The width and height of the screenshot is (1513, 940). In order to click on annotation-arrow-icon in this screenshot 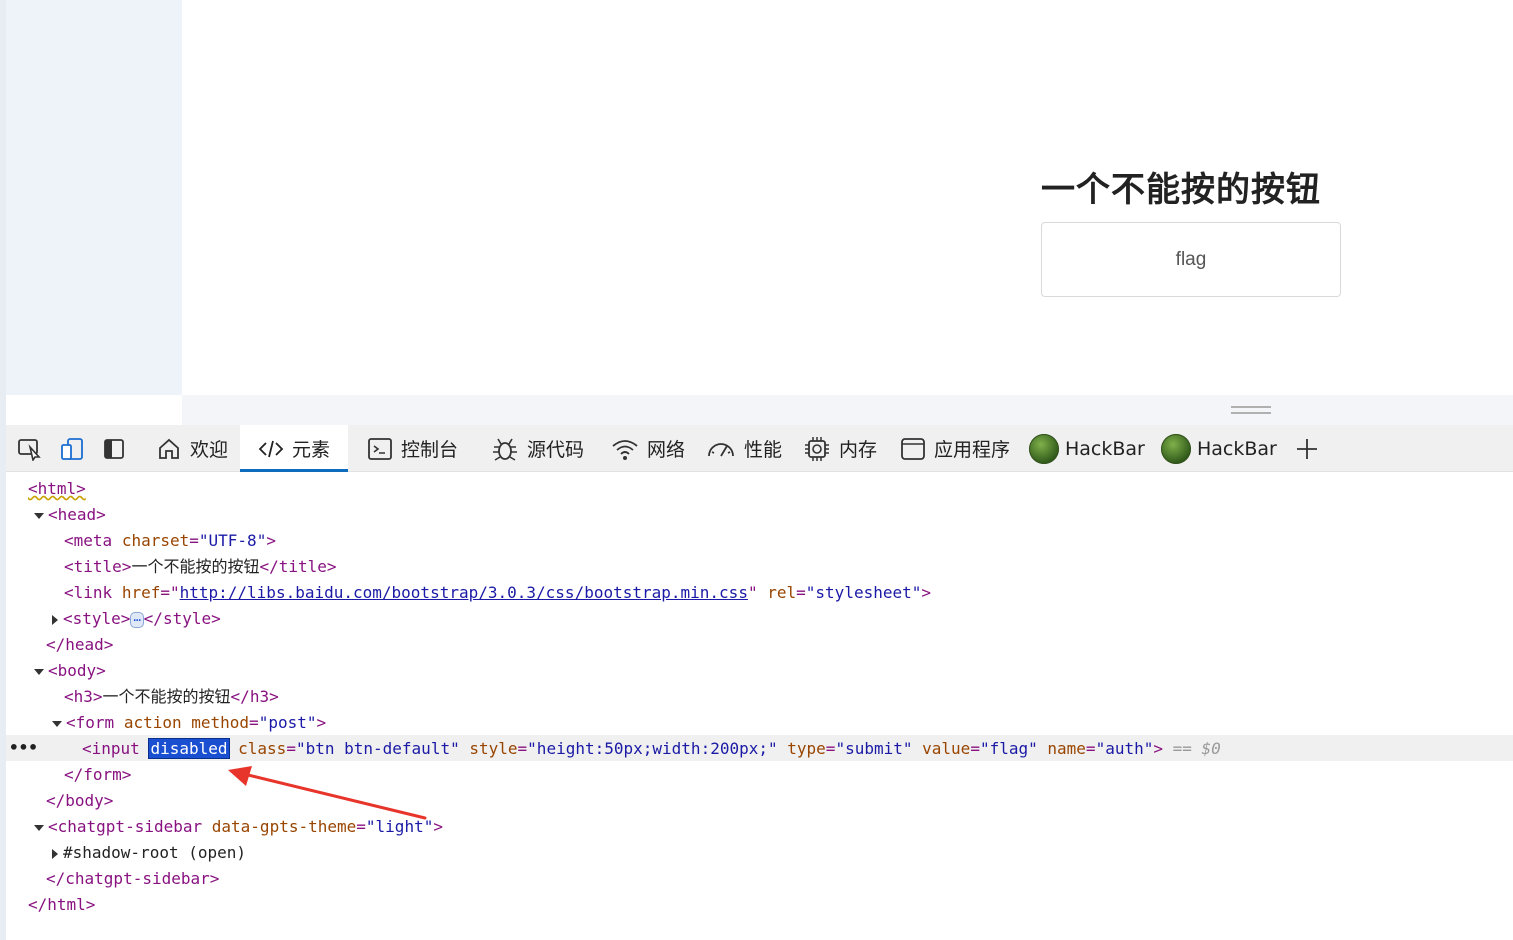, I will do `click(327, 793)`.